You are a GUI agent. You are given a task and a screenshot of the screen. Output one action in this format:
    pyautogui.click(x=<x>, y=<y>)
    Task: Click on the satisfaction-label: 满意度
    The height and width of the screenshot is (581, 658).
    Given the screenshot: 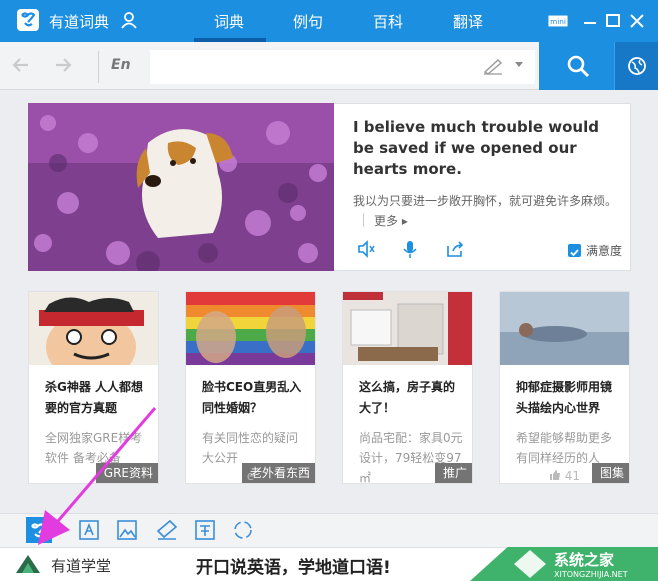 What is the action you would take?
    pyautogui.click(x=604, y=250)
    